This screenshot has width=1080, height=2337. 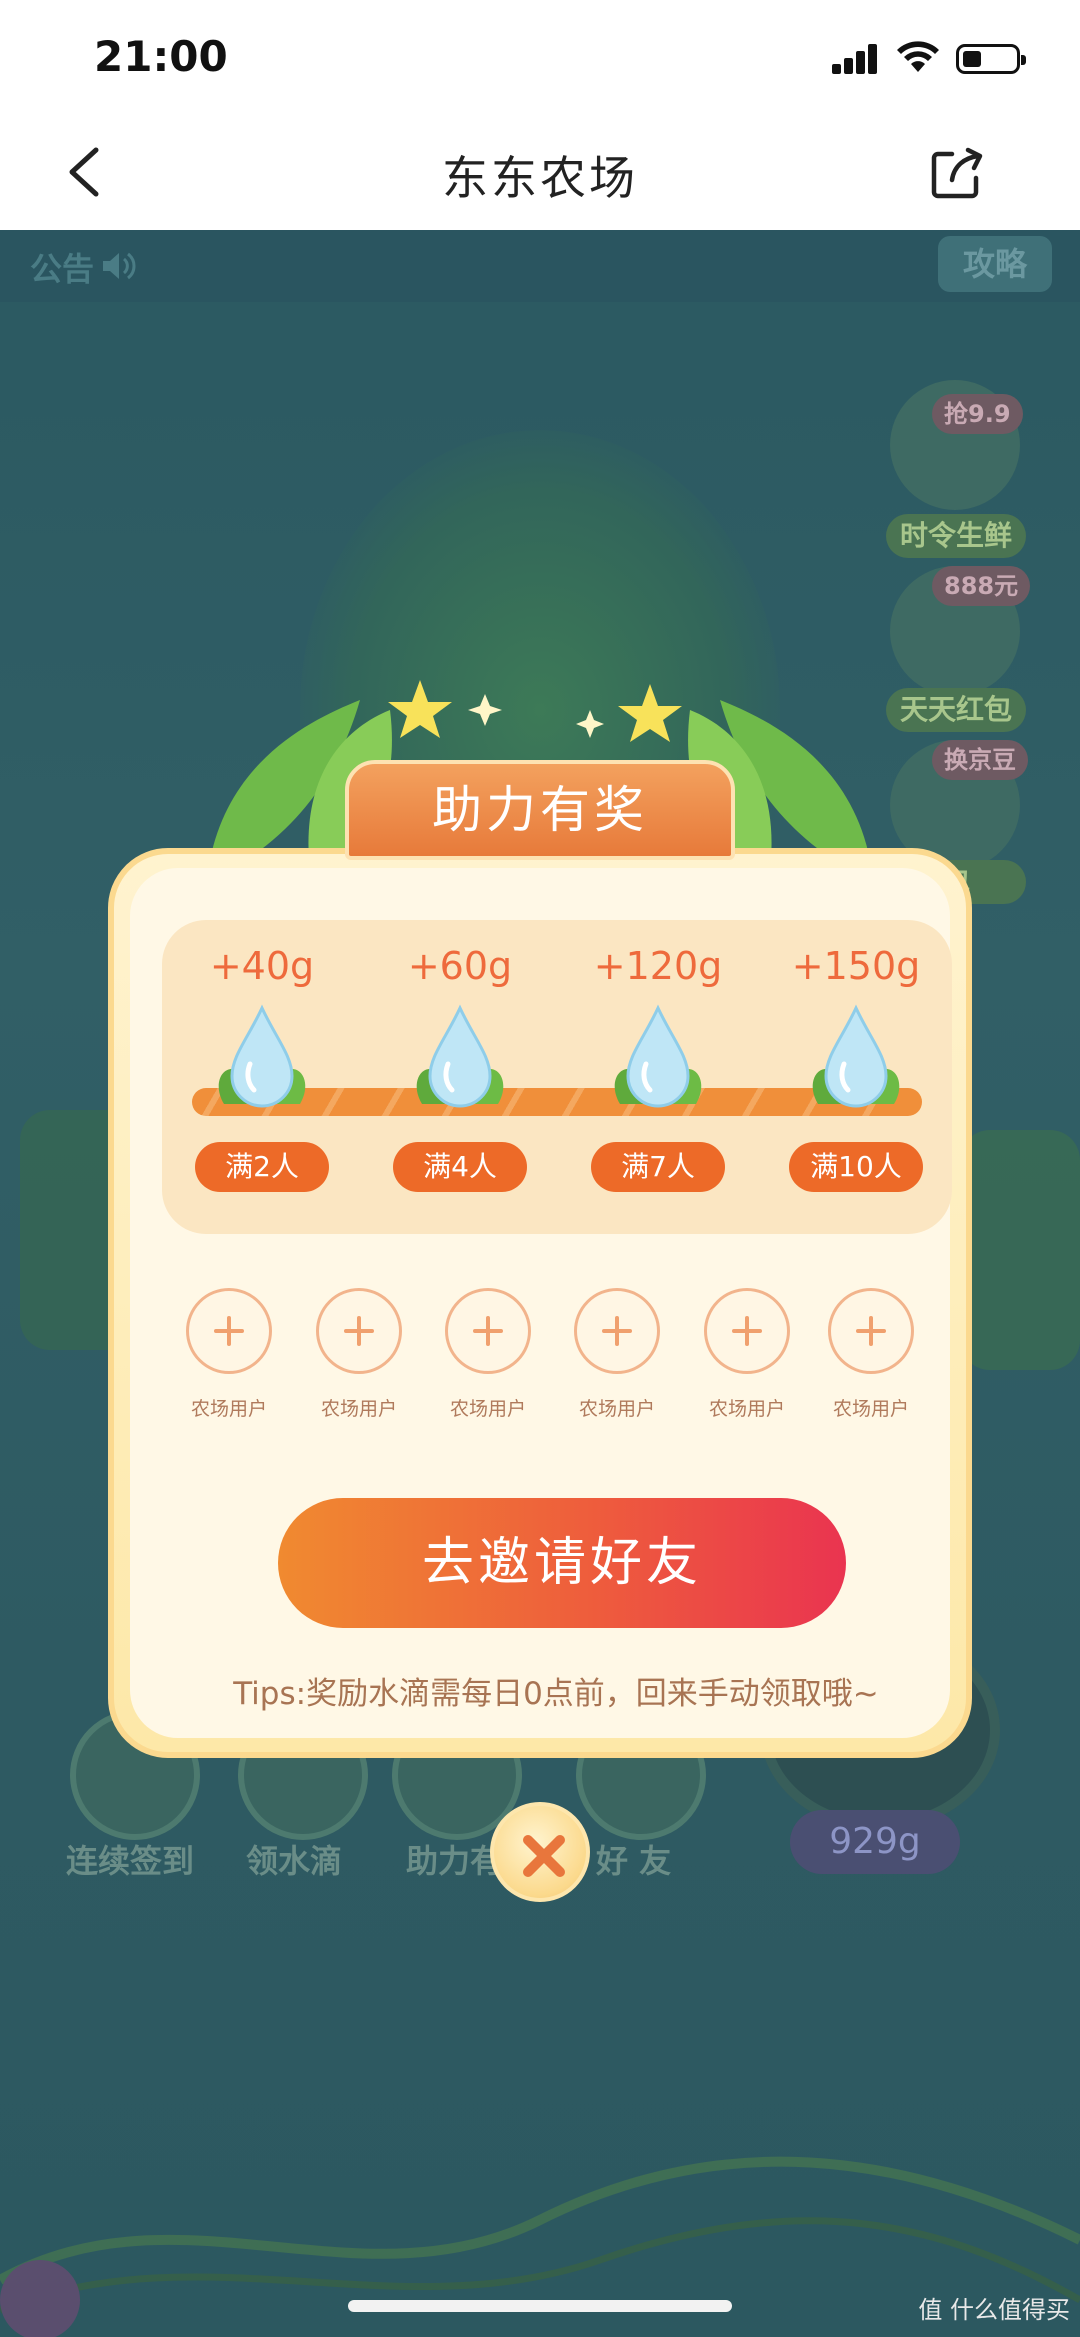 What do you see at coordinates (981, 586) in the screenshot?
I see `side-badge: 888元` at bounding box center [981, 586].